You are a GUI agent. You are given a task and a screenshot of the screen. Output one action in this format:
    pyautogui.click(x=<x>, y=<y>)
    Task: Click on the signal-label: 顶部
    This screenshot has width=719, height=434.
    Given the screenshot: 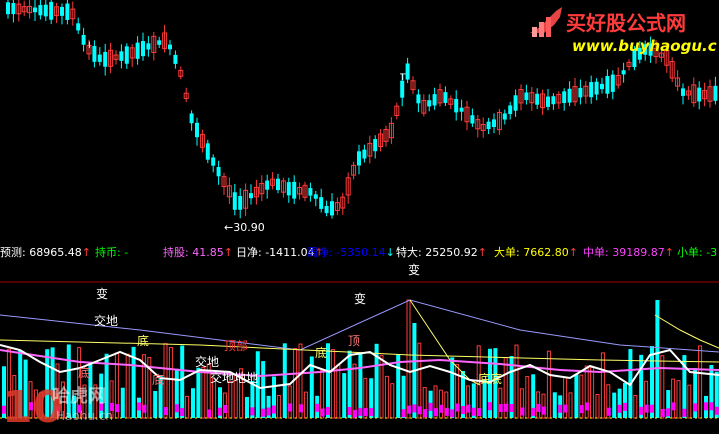 What is the action you would take?
    pyautogui.click(x=236, y=345)
    